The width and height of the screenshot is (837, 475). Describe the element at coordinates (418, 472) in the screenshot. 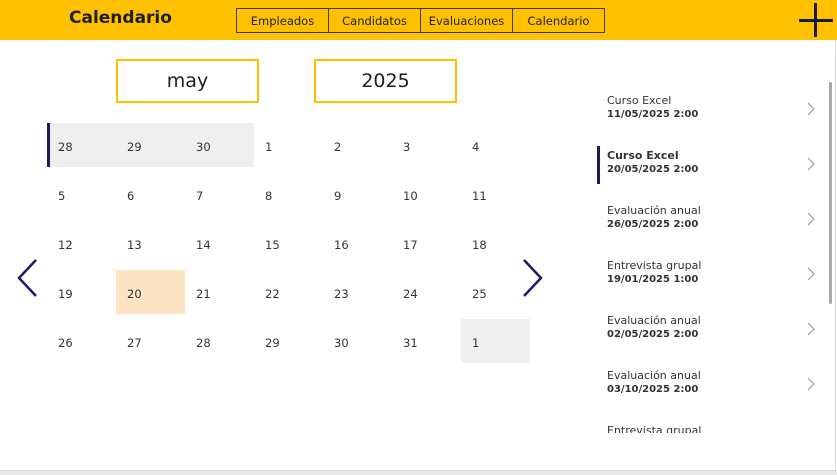

I see `bottom-divider` at that location.